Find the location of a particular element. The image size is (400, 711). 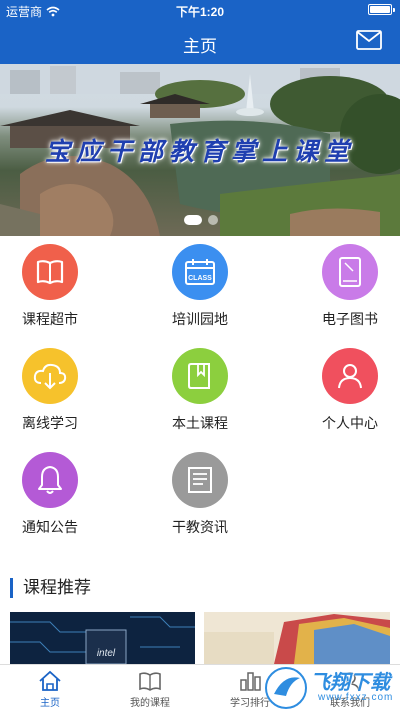

course-card: intel is located at coordinates (102, 638).